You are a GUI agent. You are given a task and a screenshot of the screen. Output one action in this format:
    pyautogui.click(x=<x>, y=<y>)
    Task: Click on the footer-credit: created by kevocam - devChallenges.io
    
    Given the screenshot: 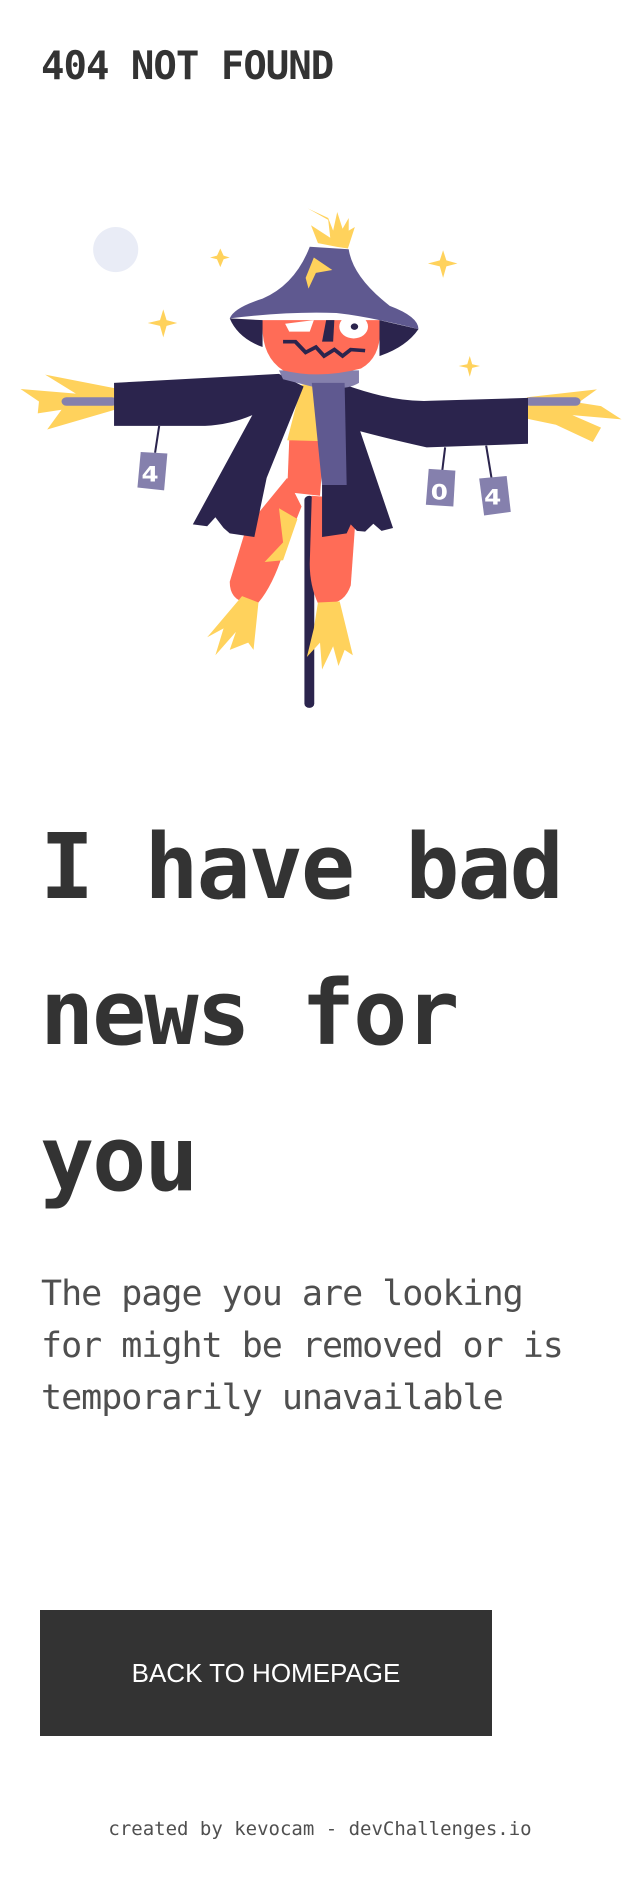 What is the action you would take?
    pyautogui.click(x=320, y=1829)
    